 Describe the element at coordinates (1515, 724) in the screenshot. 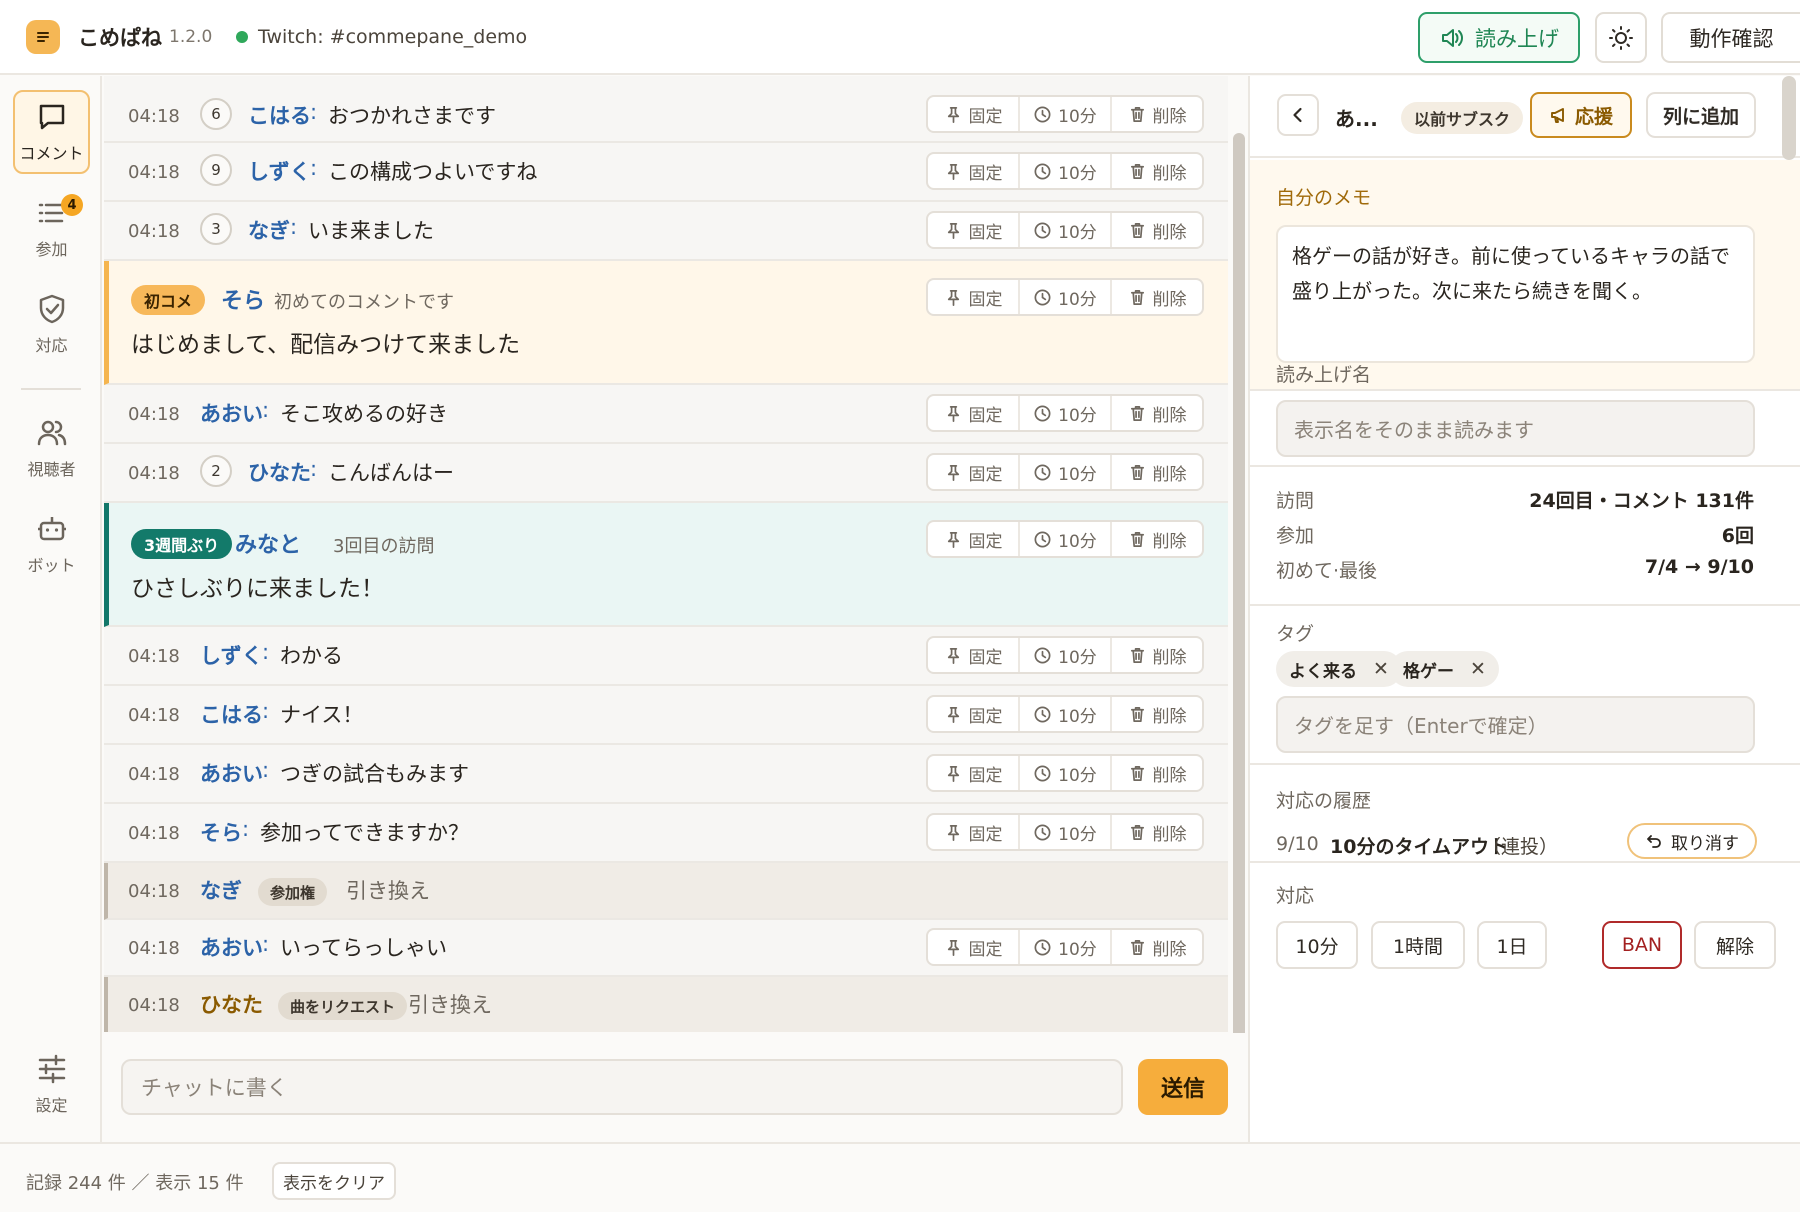

I see `add-tag-input: タグを足す（Enterで確定）` at that location.